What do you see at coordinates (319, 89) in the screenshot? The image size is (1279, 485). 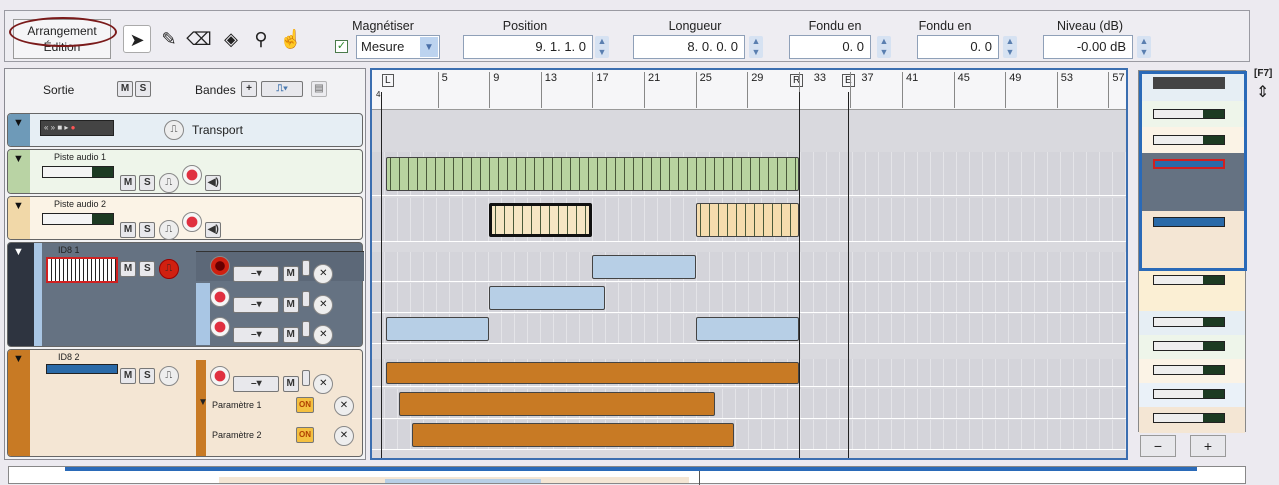 I see `band-options-button: ▤` at bounding box center [319, 89].